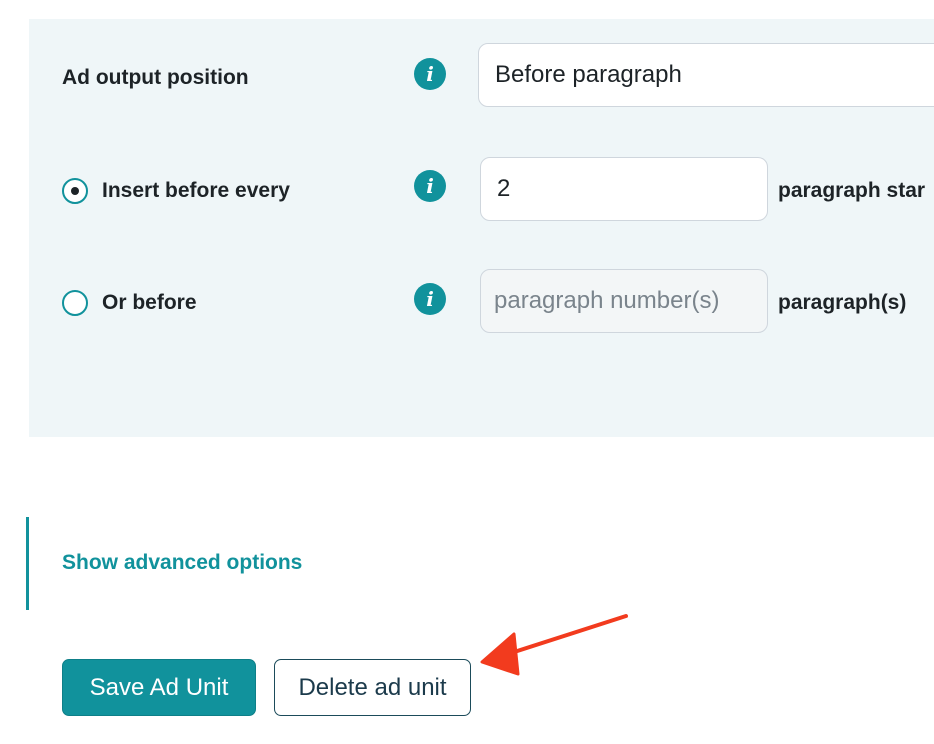  Describe the element at coordinates (706, 75) in the screenshot. I see `ad-output-position-select: Before paragraph` at that location.